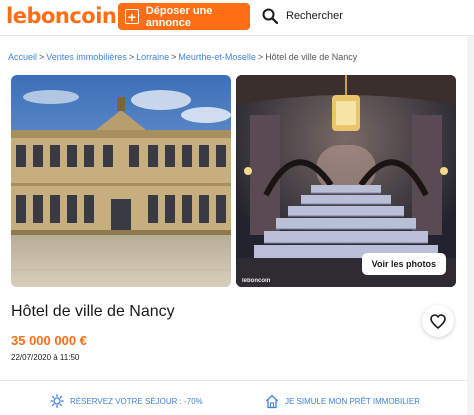  I want to click on breadcrumb-item-accueil: Accueil, so click(22, 57).